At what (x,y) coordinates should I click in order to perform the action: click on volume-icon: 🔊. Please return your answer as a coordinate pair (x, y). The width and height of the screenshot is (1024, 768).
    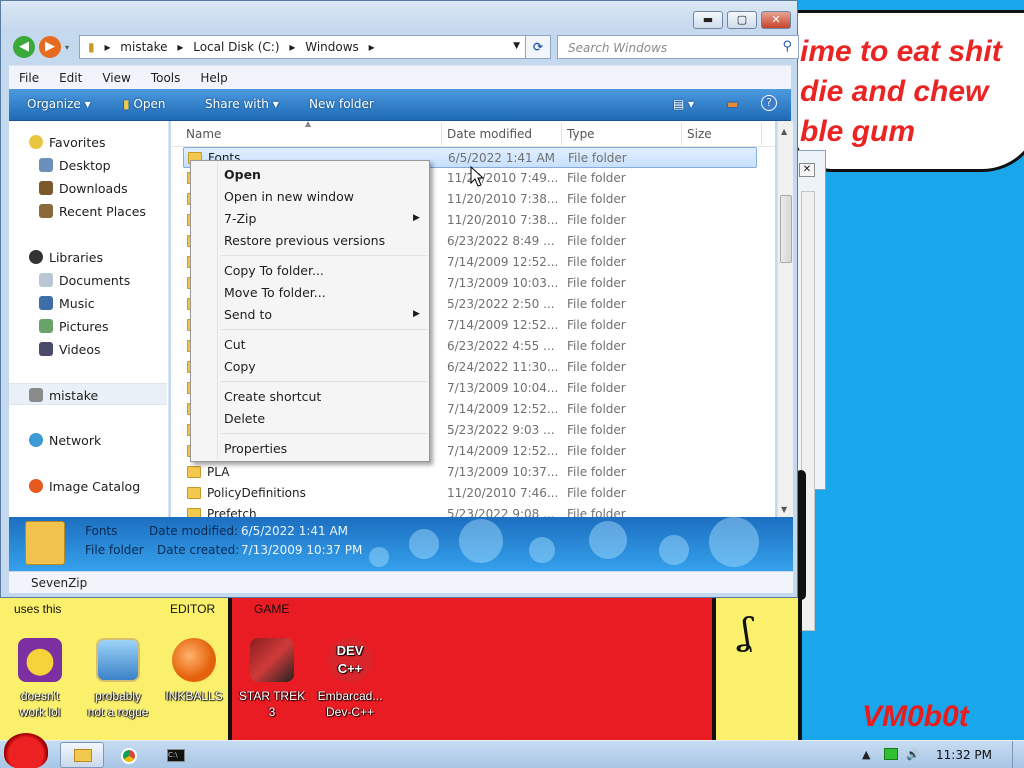
    Looking at the image, I should click on (913, 754).